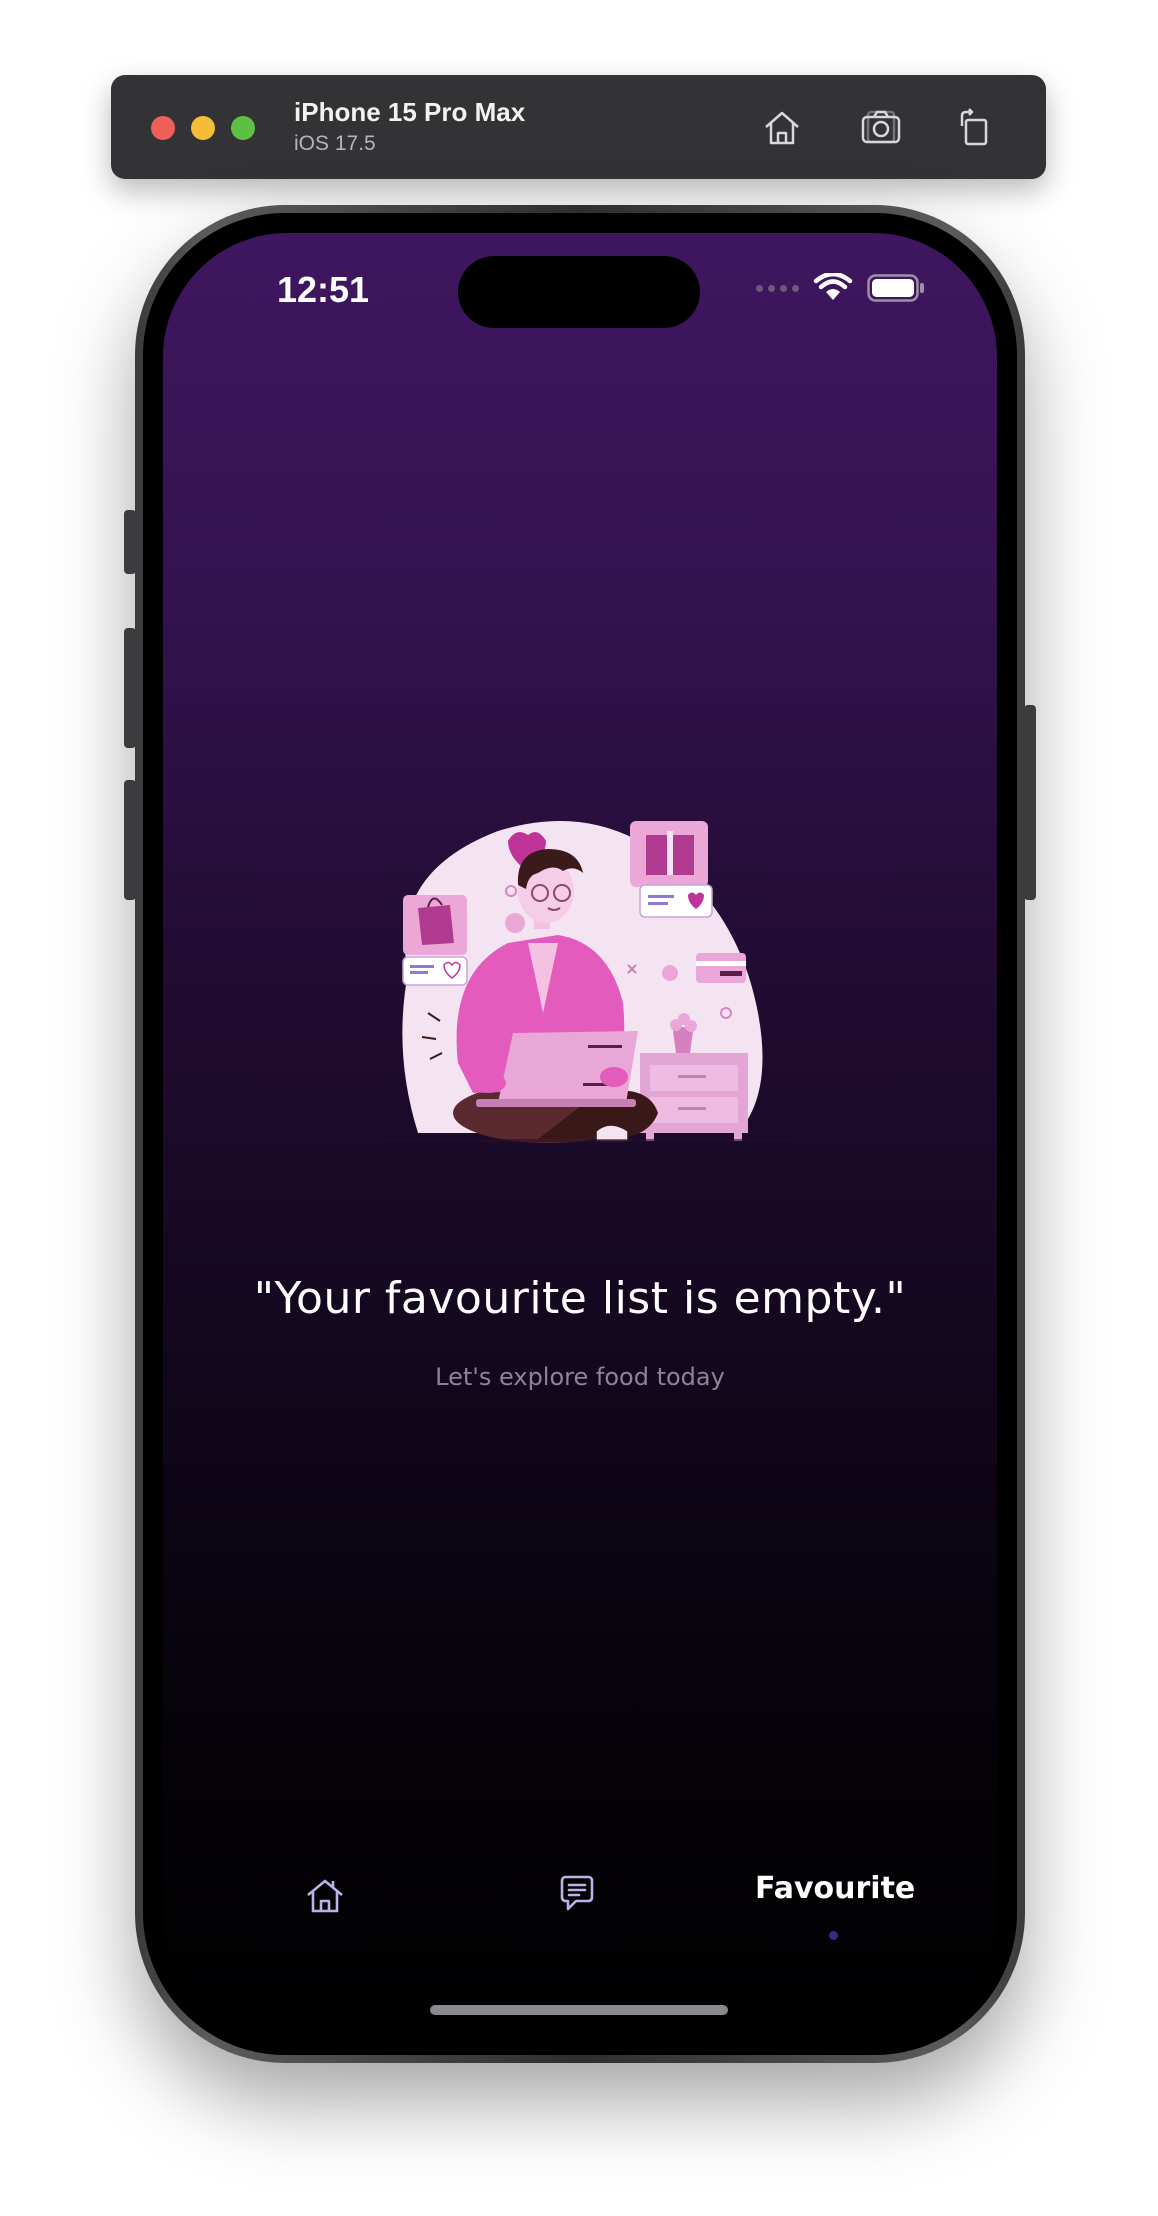 The height and width of the screenshot is (2216, 1158). I want to click on tab-chat, so click(577, 1894).